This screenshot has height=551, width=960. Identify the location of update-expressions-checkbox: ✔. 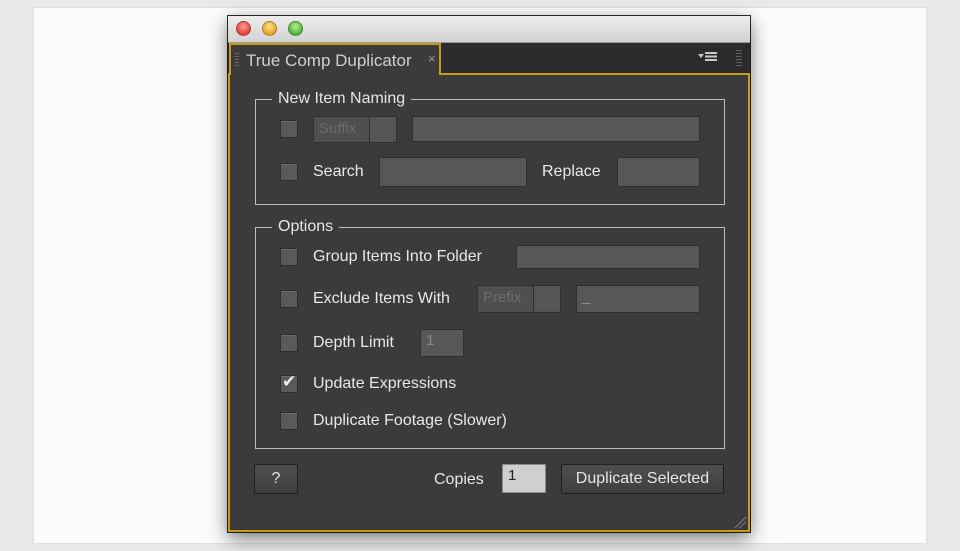
(289, 382).